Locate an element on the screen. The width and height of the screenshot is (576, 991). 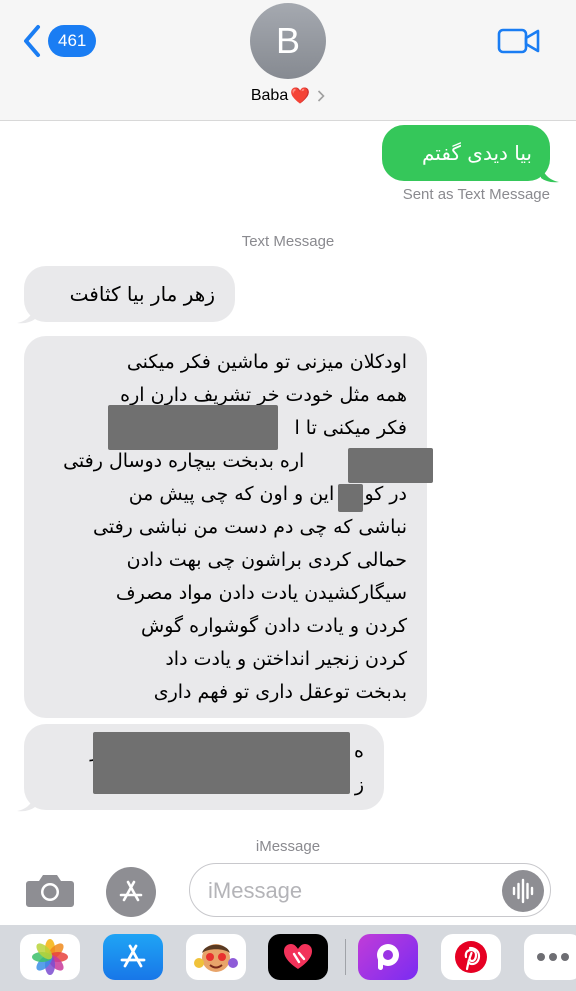
photos-icon is located at coordinates (50, 957).